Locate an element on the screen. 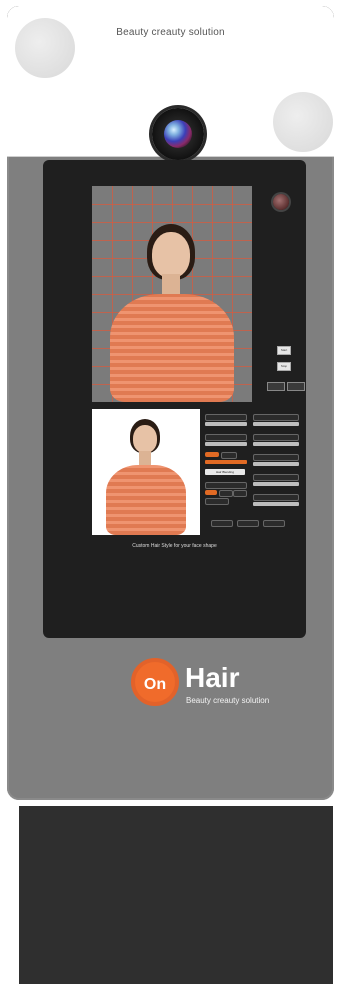  logo-ring: On is located at coordinates (155, 682).